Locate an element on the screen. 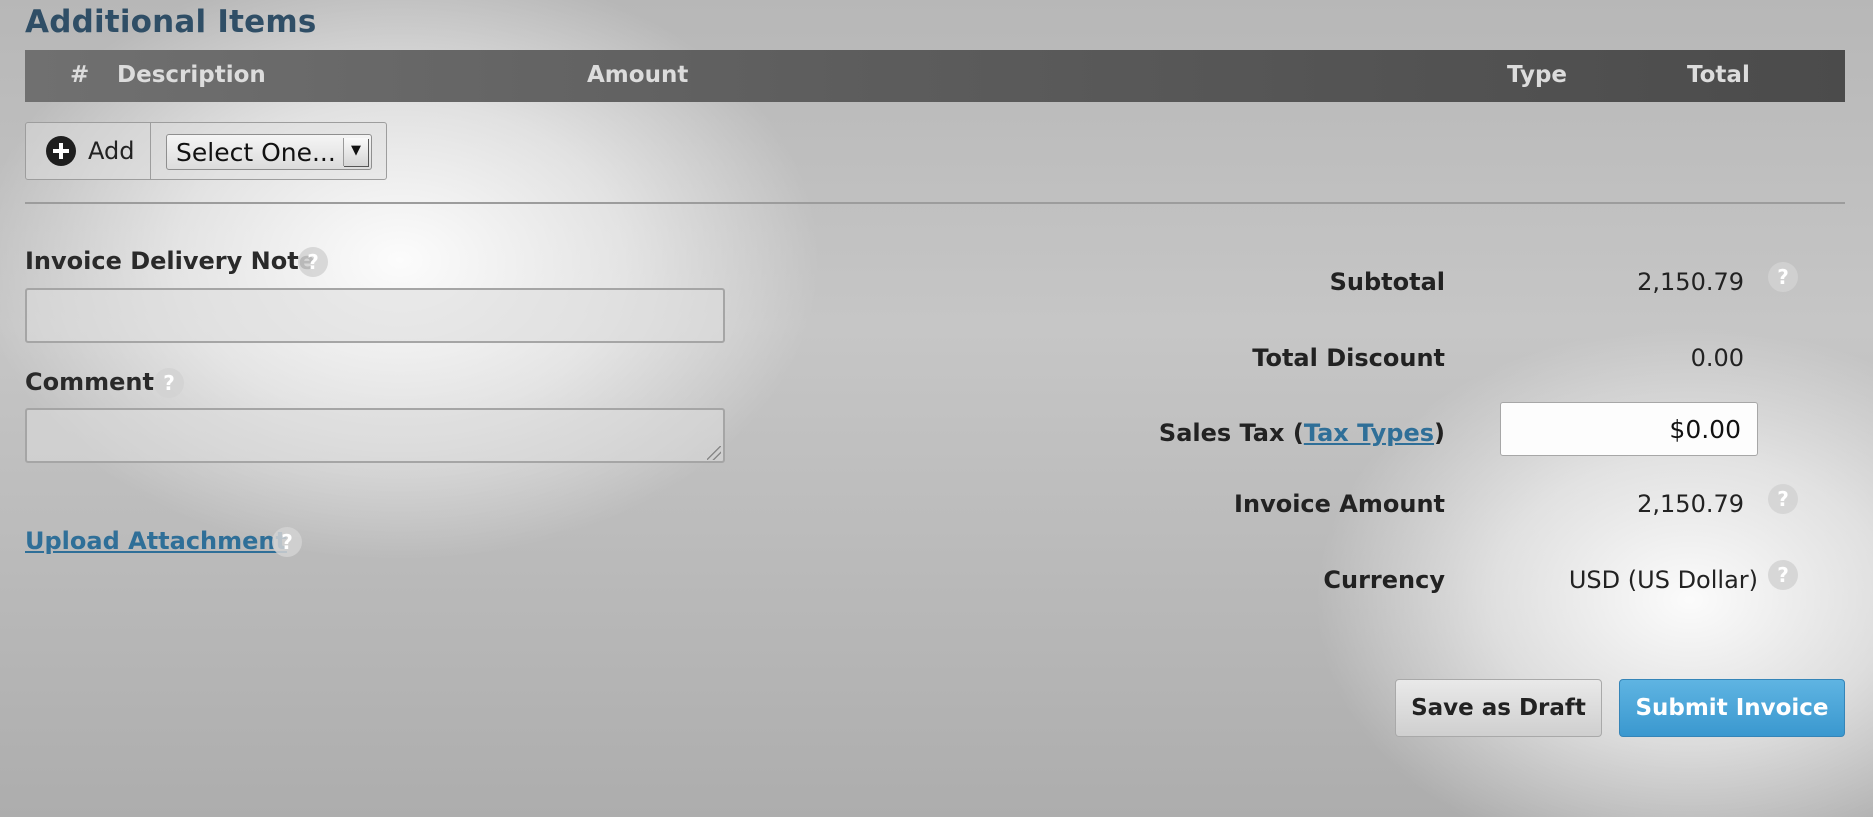 Image resolution: width=1873 pixels, height=817 pixels. column-header-description: Description is located at coordinates (191, 75).